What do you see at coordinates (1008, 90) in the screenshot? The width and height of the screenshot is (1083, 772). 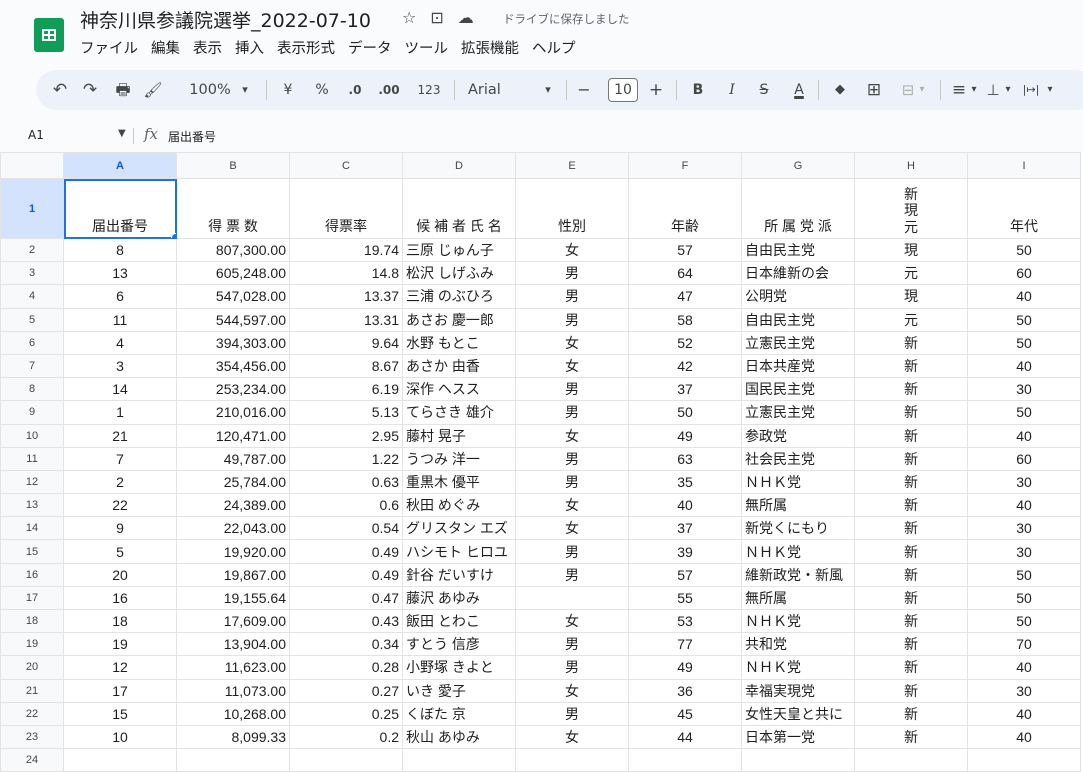 I see `valign-caret-icon: ▾` at bounding box center [1008, 90].